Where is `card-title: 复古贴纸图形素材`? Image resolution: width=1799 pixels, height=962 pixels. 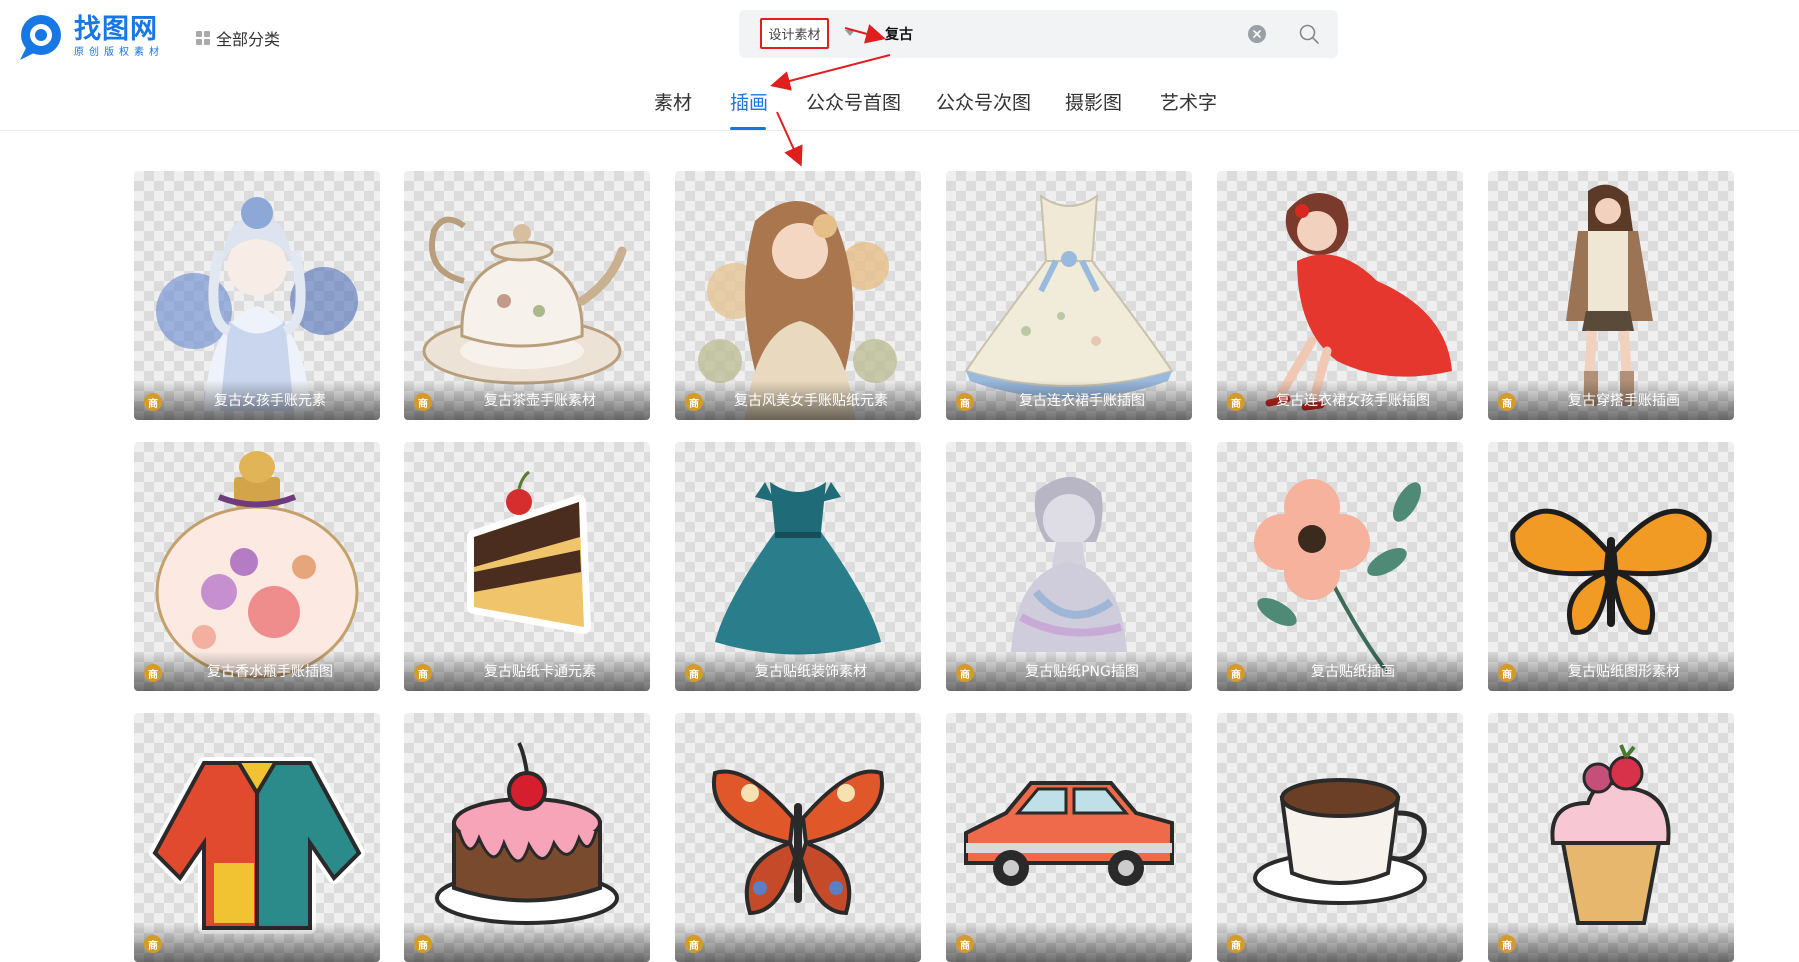 card-title: 复古贴纸图形素材 is located at coordinates (1624, 672).